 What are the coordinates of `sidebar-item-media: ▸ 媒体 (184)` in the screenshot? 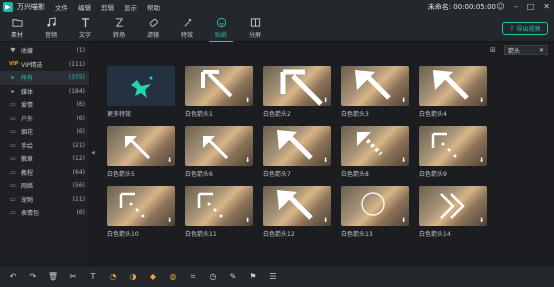 It's located at (44, 92).